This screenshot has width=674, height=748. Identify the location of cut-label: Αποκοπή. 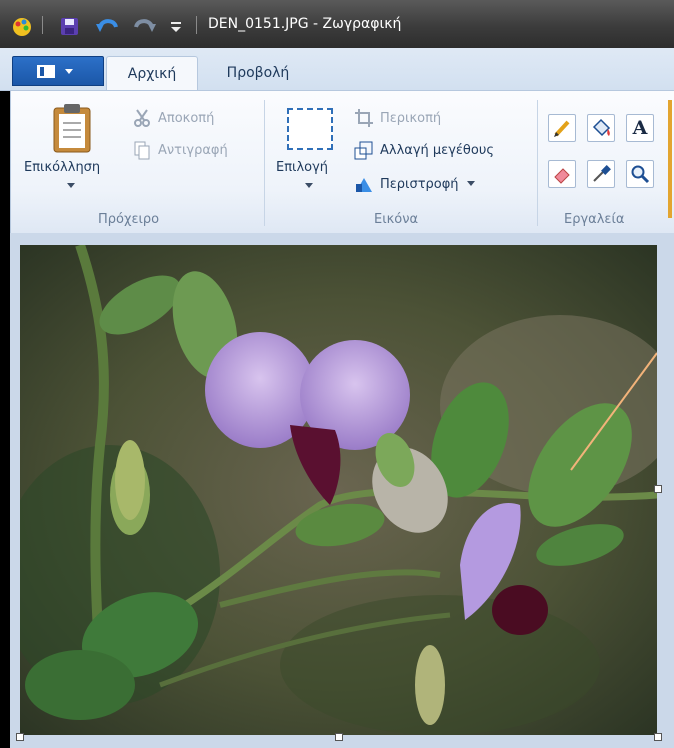
(186, 118).